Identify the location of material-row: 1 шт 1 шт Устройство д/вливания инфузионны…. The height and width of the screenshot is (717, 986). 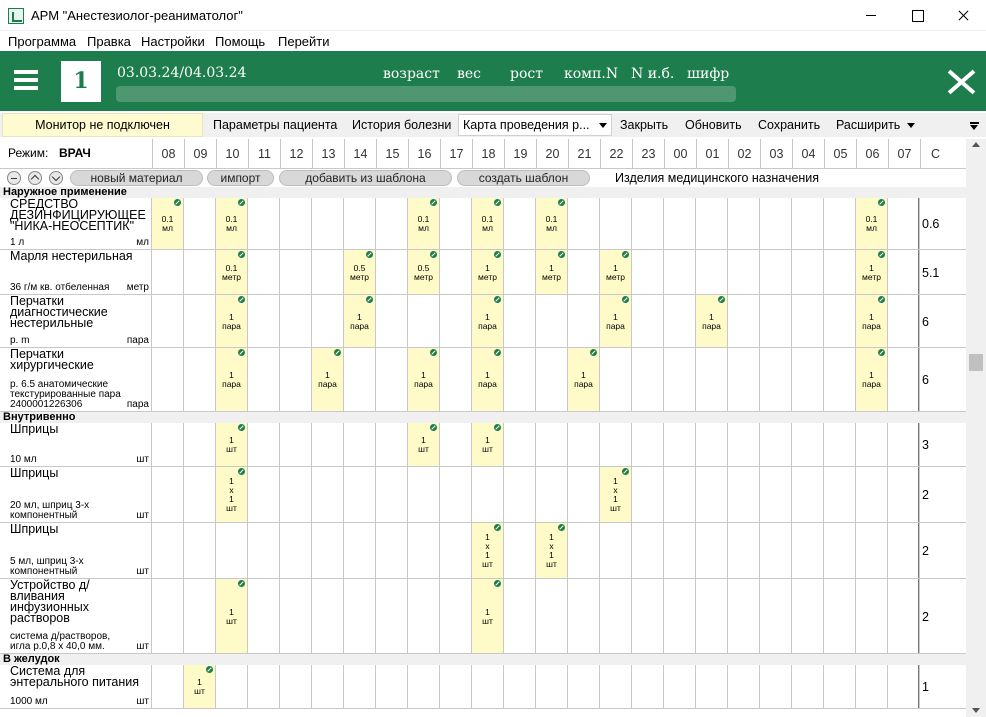
(483, 616).